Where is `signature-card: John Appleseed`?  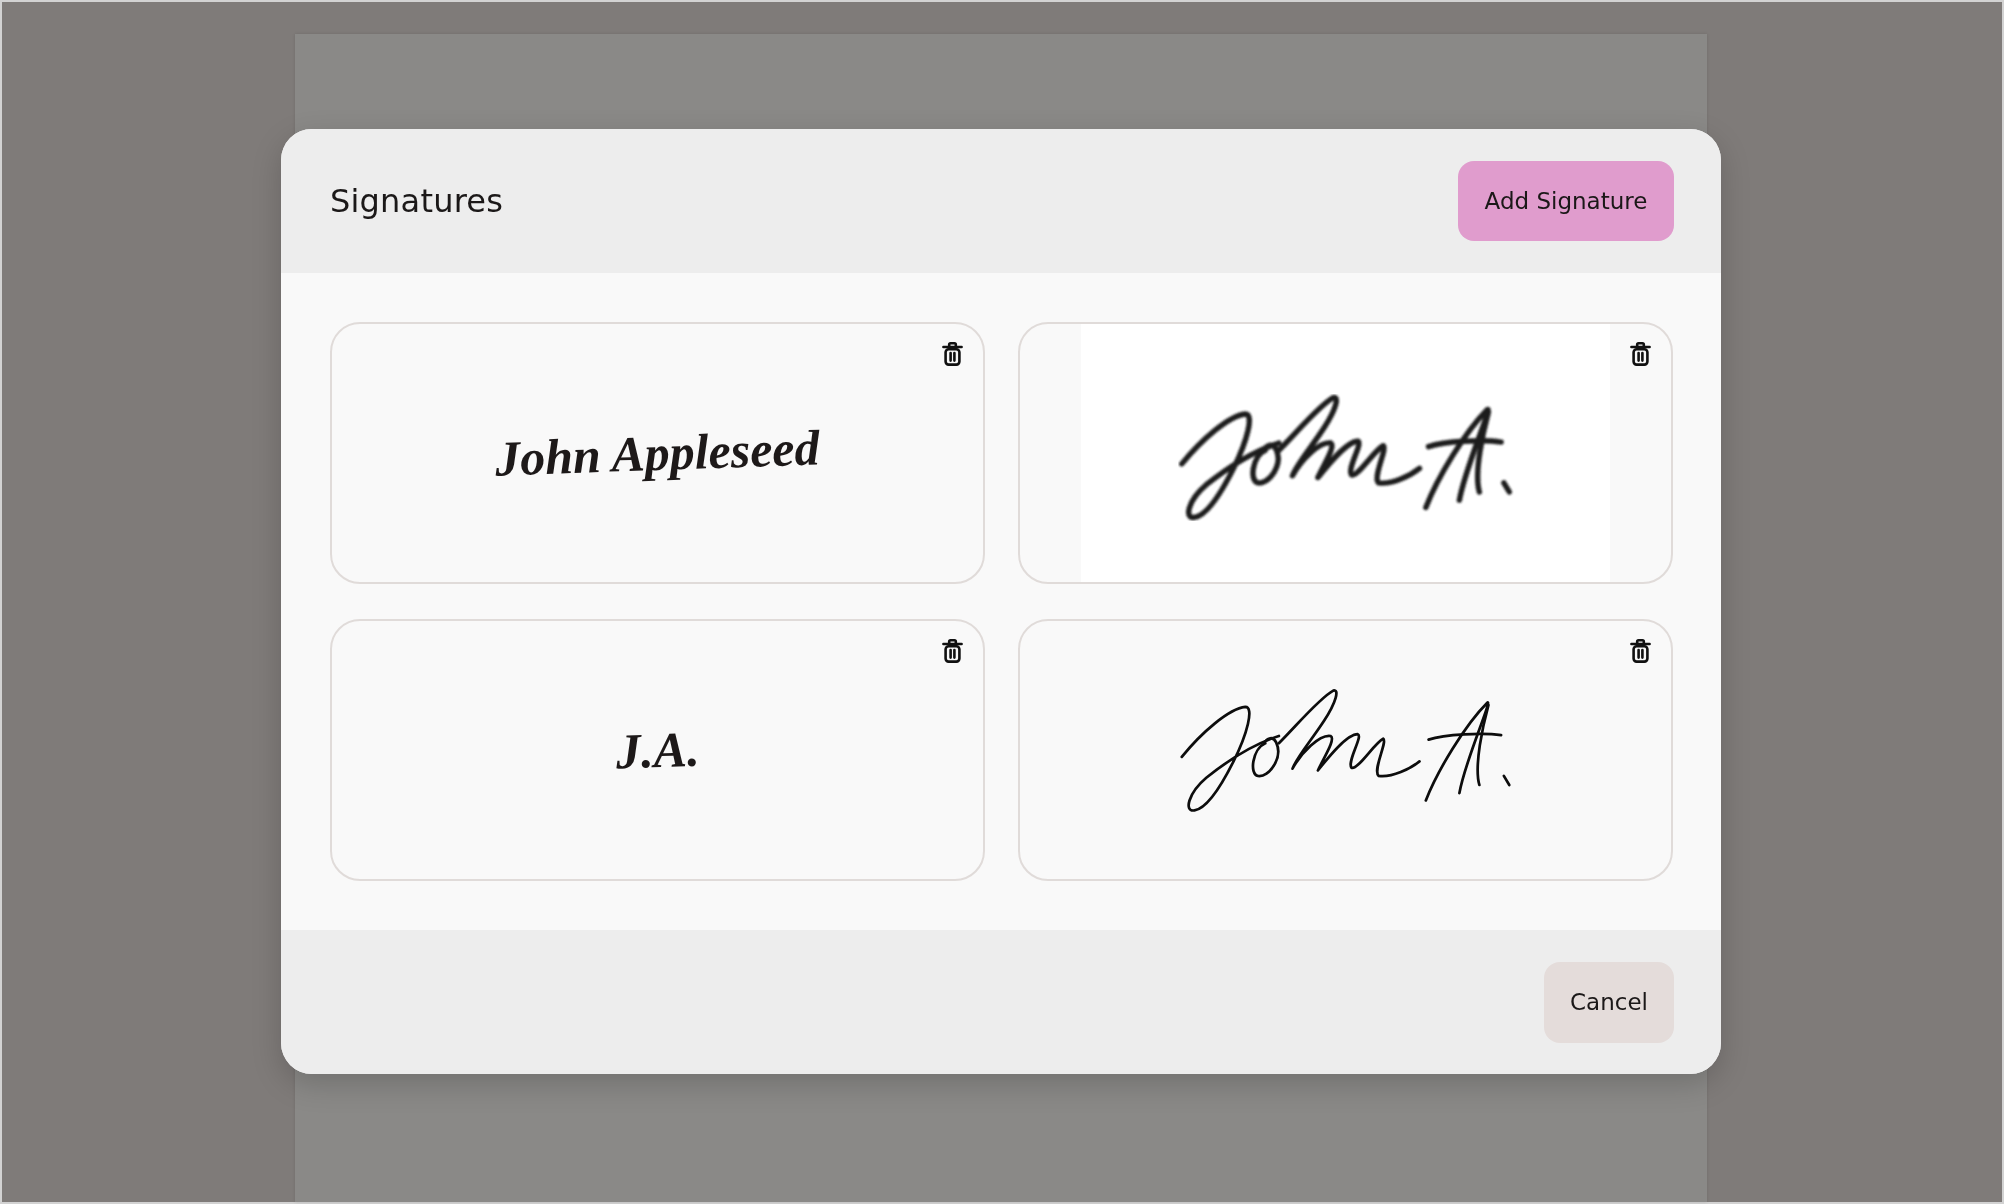 signature-card: John Appleseed is located at coordinates (657, 453).